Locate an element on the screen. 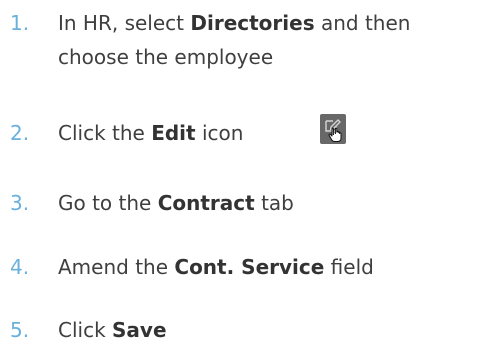  step-text-bold: Cont. Service is located at coordinates (249, 267).